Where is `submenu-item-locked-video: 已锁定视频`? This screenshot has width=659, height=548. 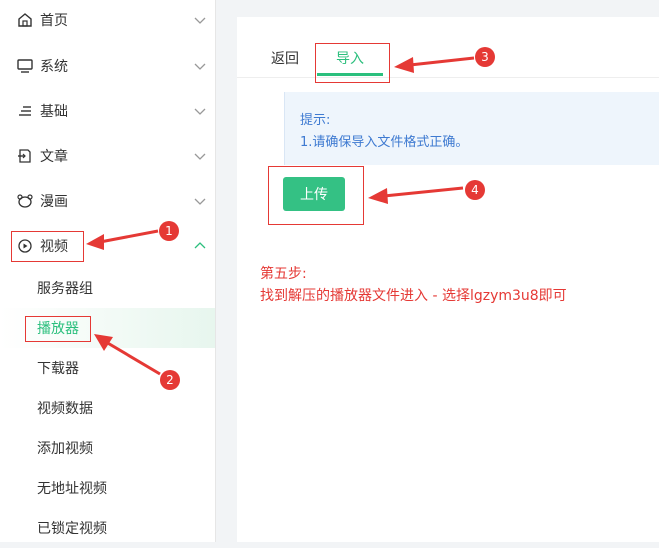 submenu-item-locked-video: 已锁定视频 is located at coordinates (107, 528).